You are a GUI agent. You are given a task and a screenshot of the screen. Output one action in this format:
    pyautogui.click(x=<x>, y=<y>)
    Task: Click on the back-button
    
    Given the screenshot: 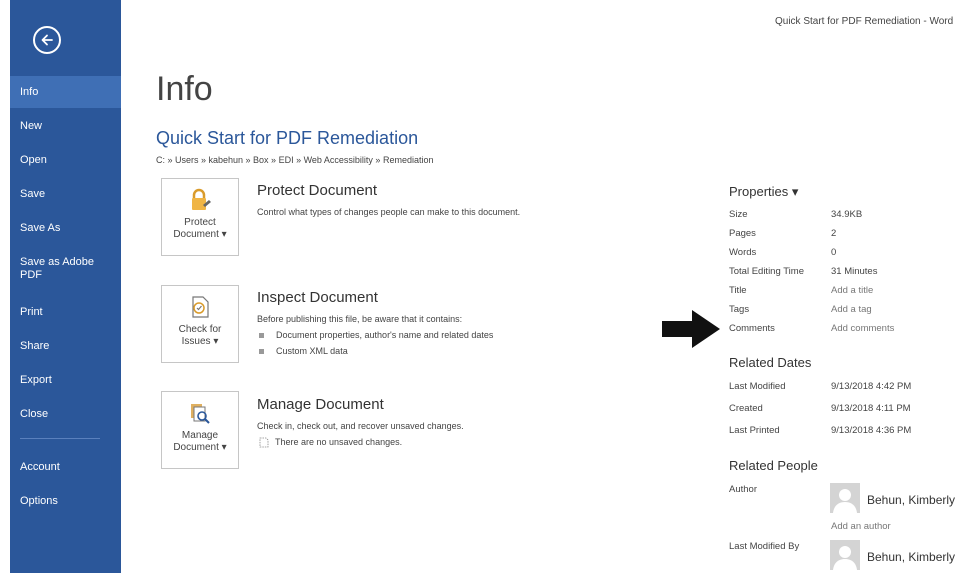 What is the action you would take?
    pyautogui.click(x=47, y=40)
    